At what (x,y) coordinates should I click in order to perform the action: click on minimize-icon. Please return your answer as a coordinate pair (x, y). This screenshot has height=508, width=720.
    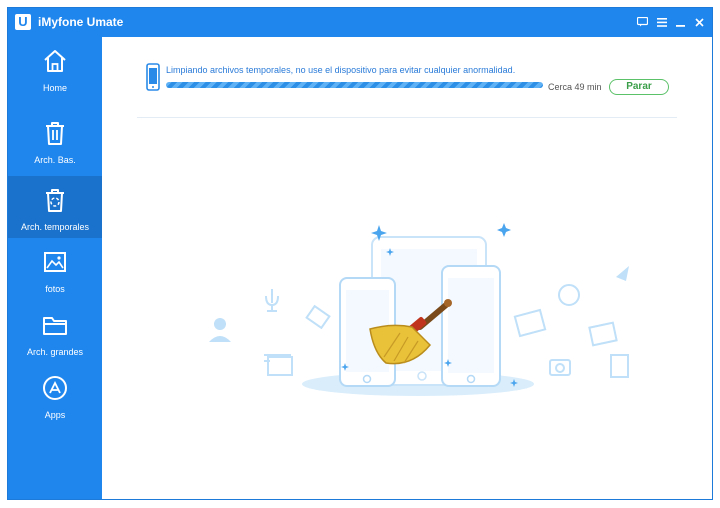
    Looking at the image, I should click on (680, 22).